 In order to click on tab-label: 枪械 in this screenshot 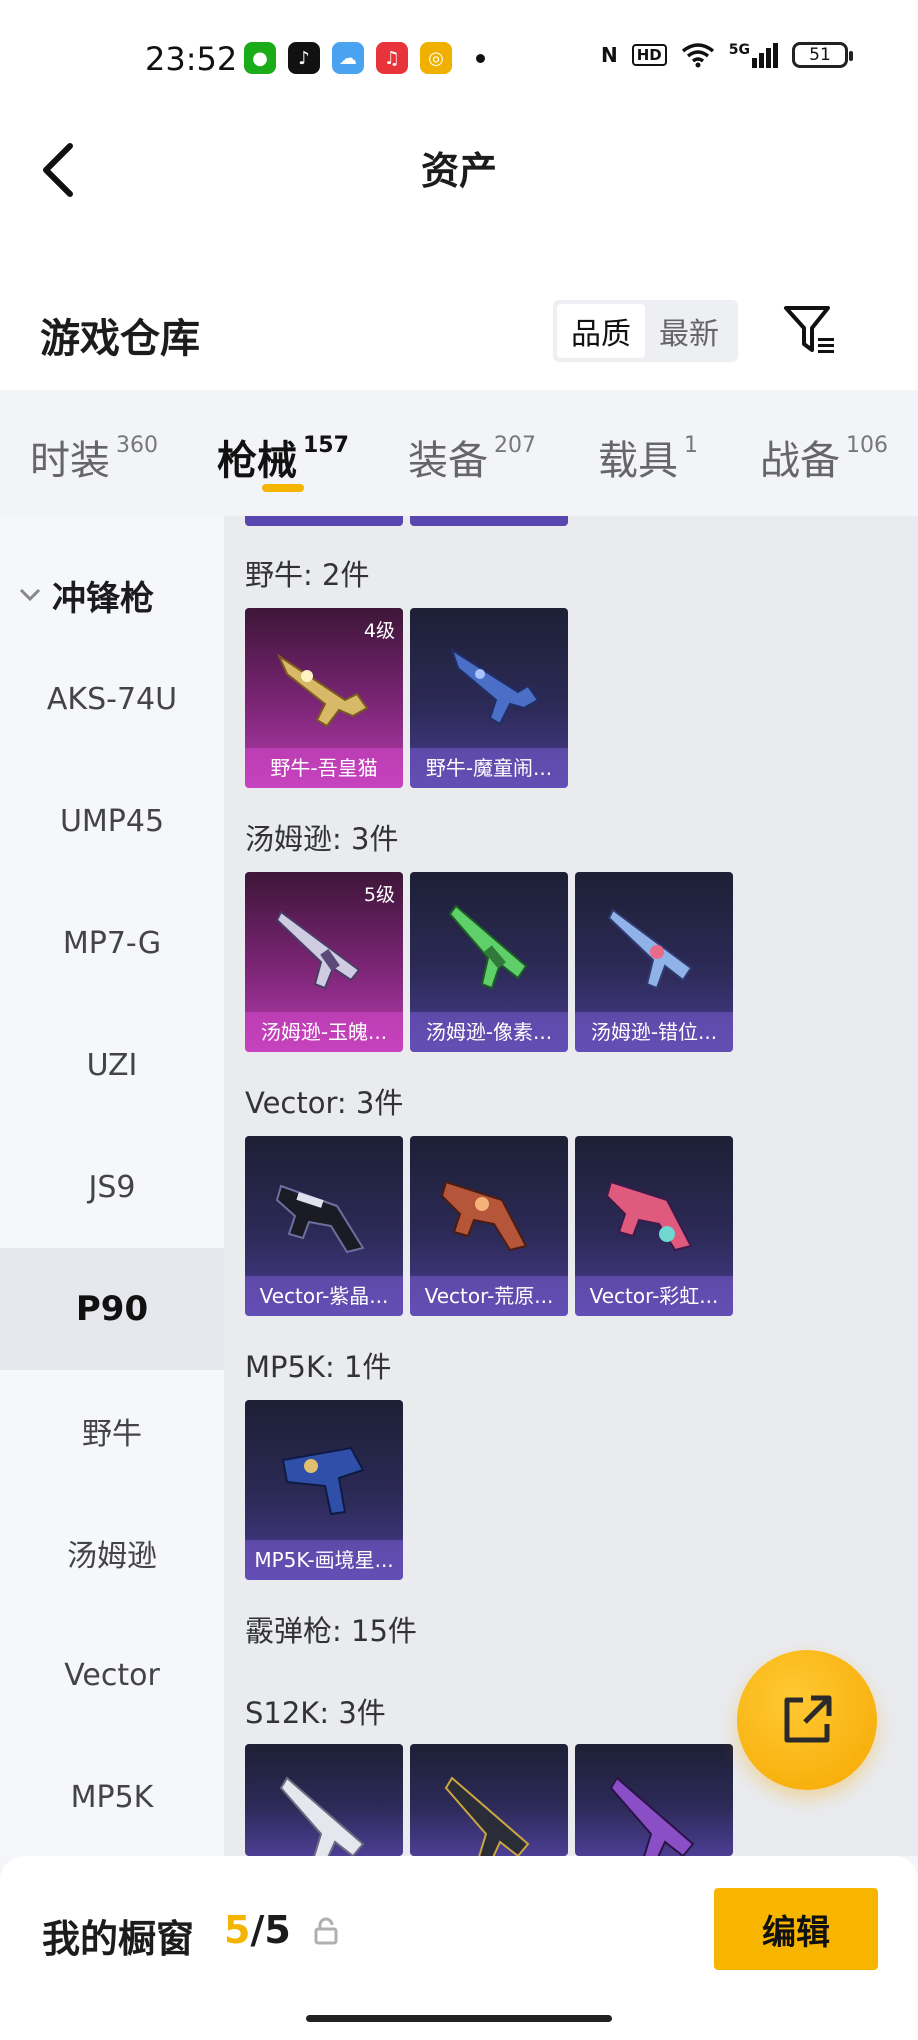, I will do `click(257, 461)`.